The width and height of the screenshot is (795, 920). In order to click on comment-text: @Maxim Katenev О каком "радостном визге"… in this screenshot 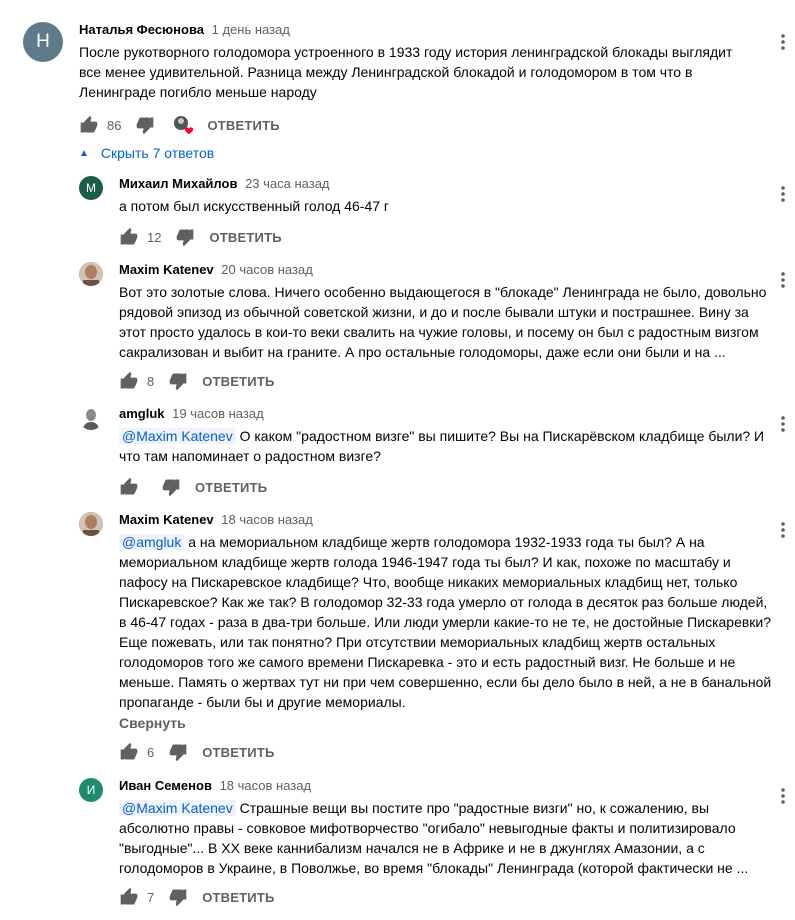, I will do `click(441, 446)`.